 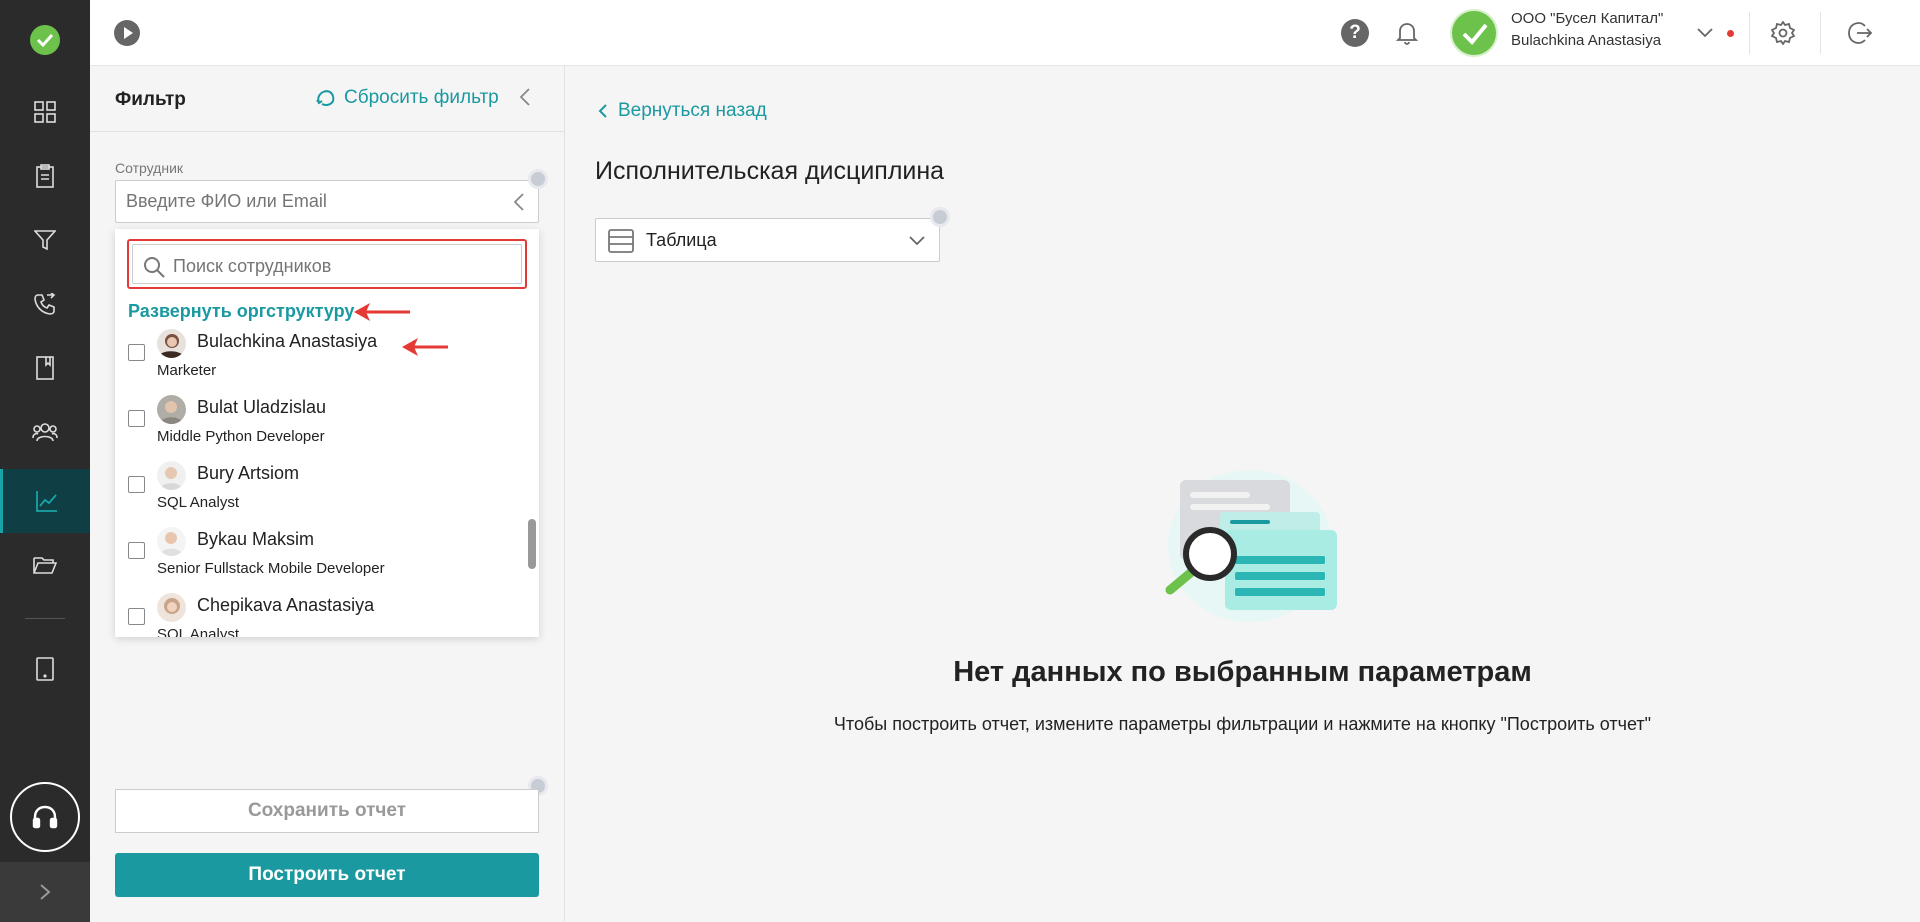 I want to click on dashboard-icon, so click(x=45, y=112).